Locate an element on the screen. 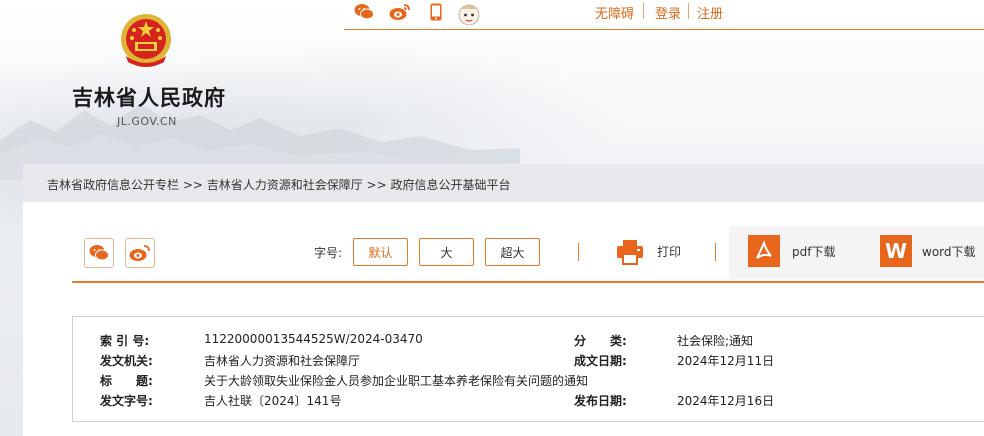  font-size-label: 字号: is located at coordinates (328, 253).